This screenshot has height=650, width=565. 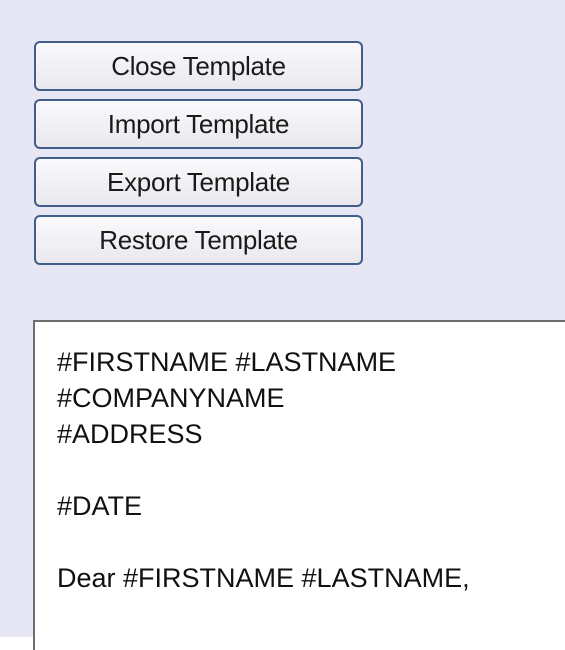 What do you see at coordinates (198, 124) in the screenshot?
I see `import-template-button: Import Template` at bounding box center [198, 124].